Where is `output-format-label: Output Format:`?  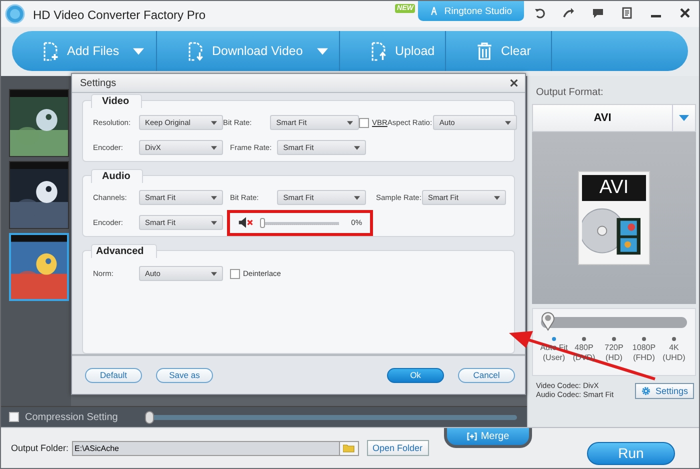 output-format-label: Output Format: is located at coordinates (570, 92).